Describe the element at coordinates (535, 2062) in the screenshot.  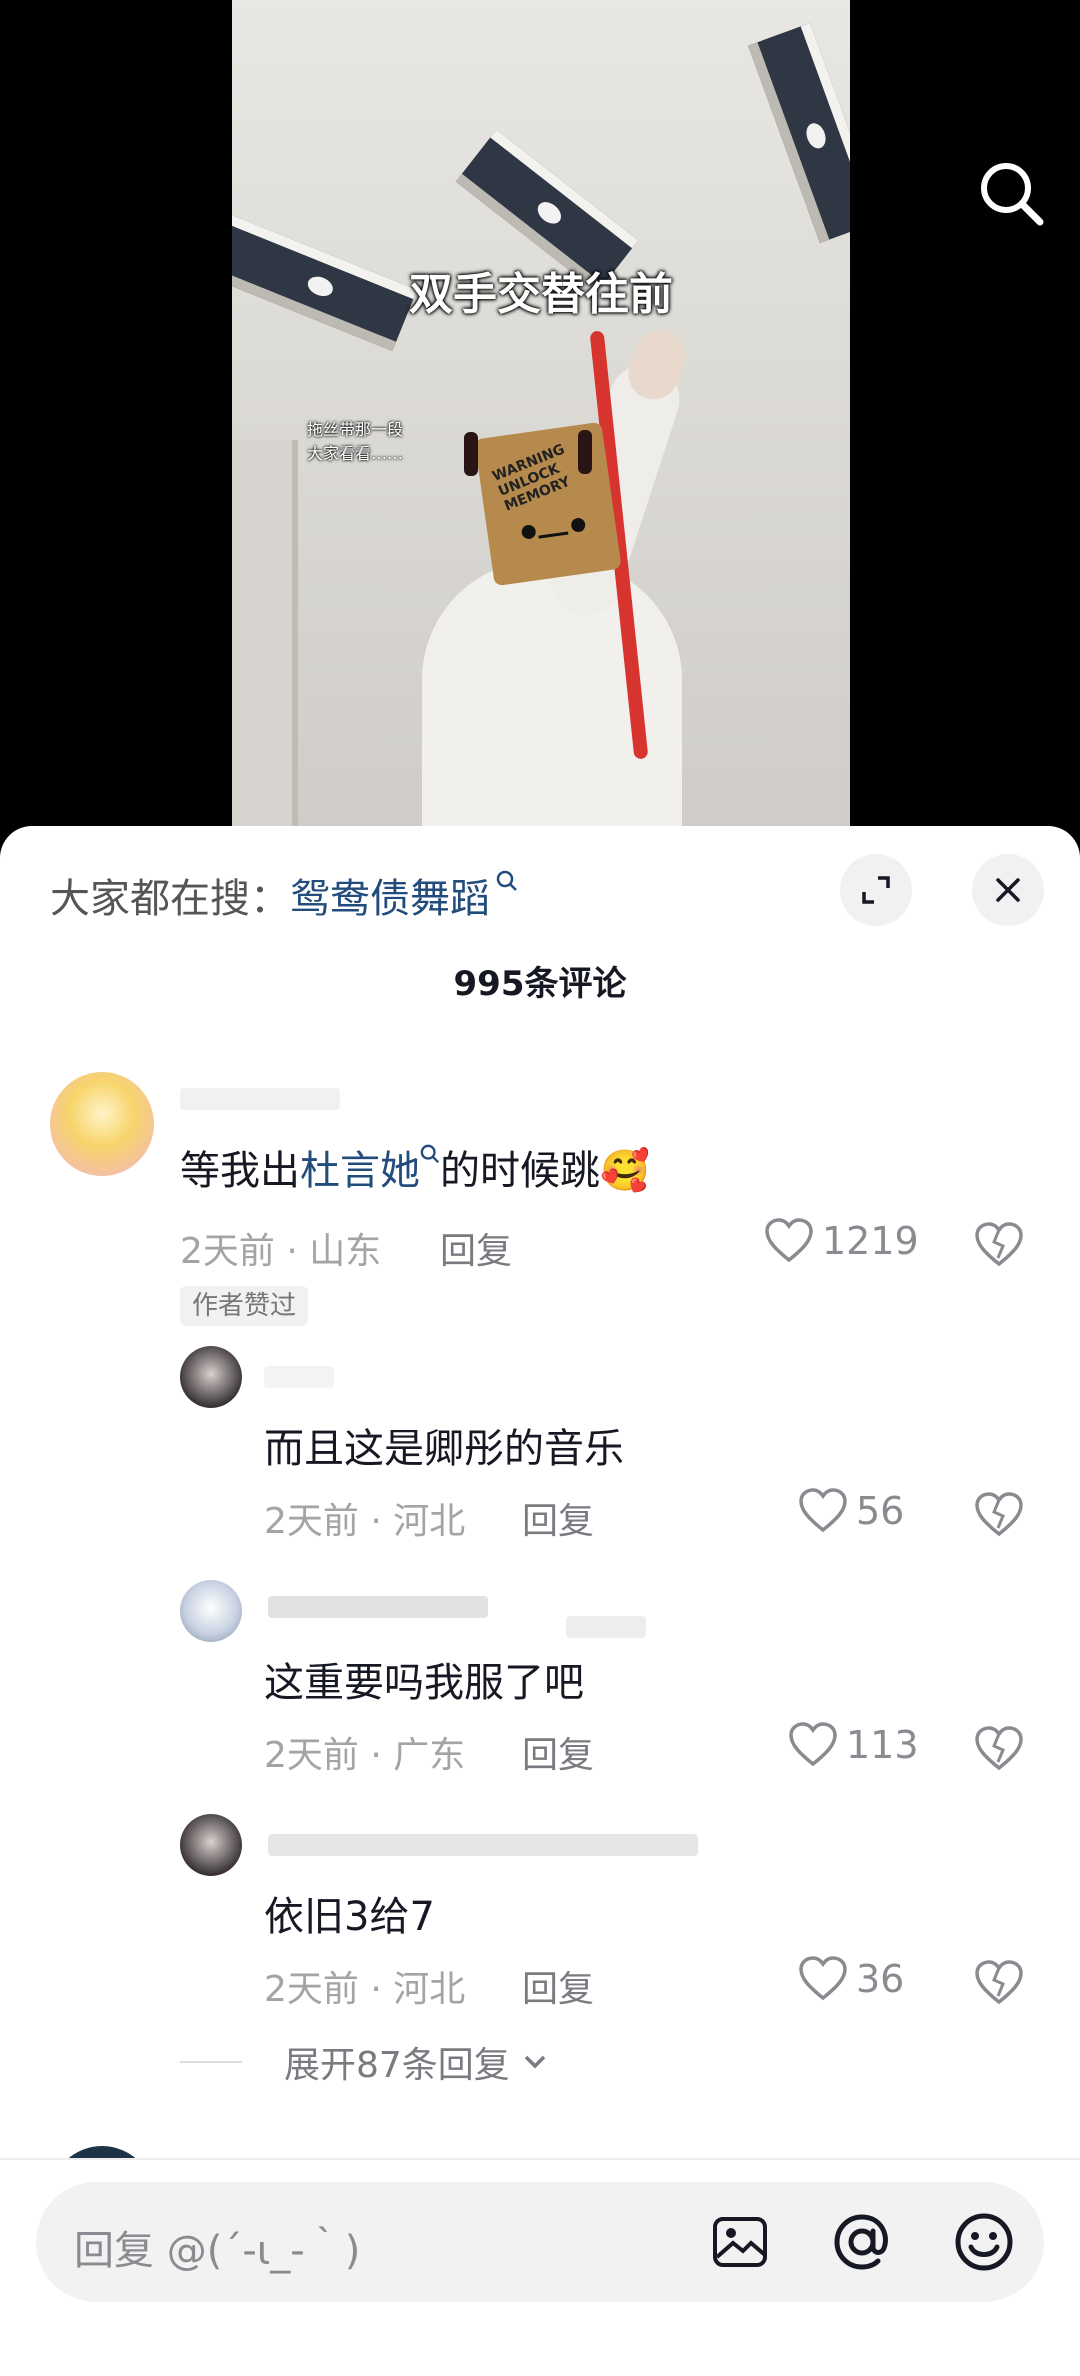
I see `chevron-down-icon` at that location.